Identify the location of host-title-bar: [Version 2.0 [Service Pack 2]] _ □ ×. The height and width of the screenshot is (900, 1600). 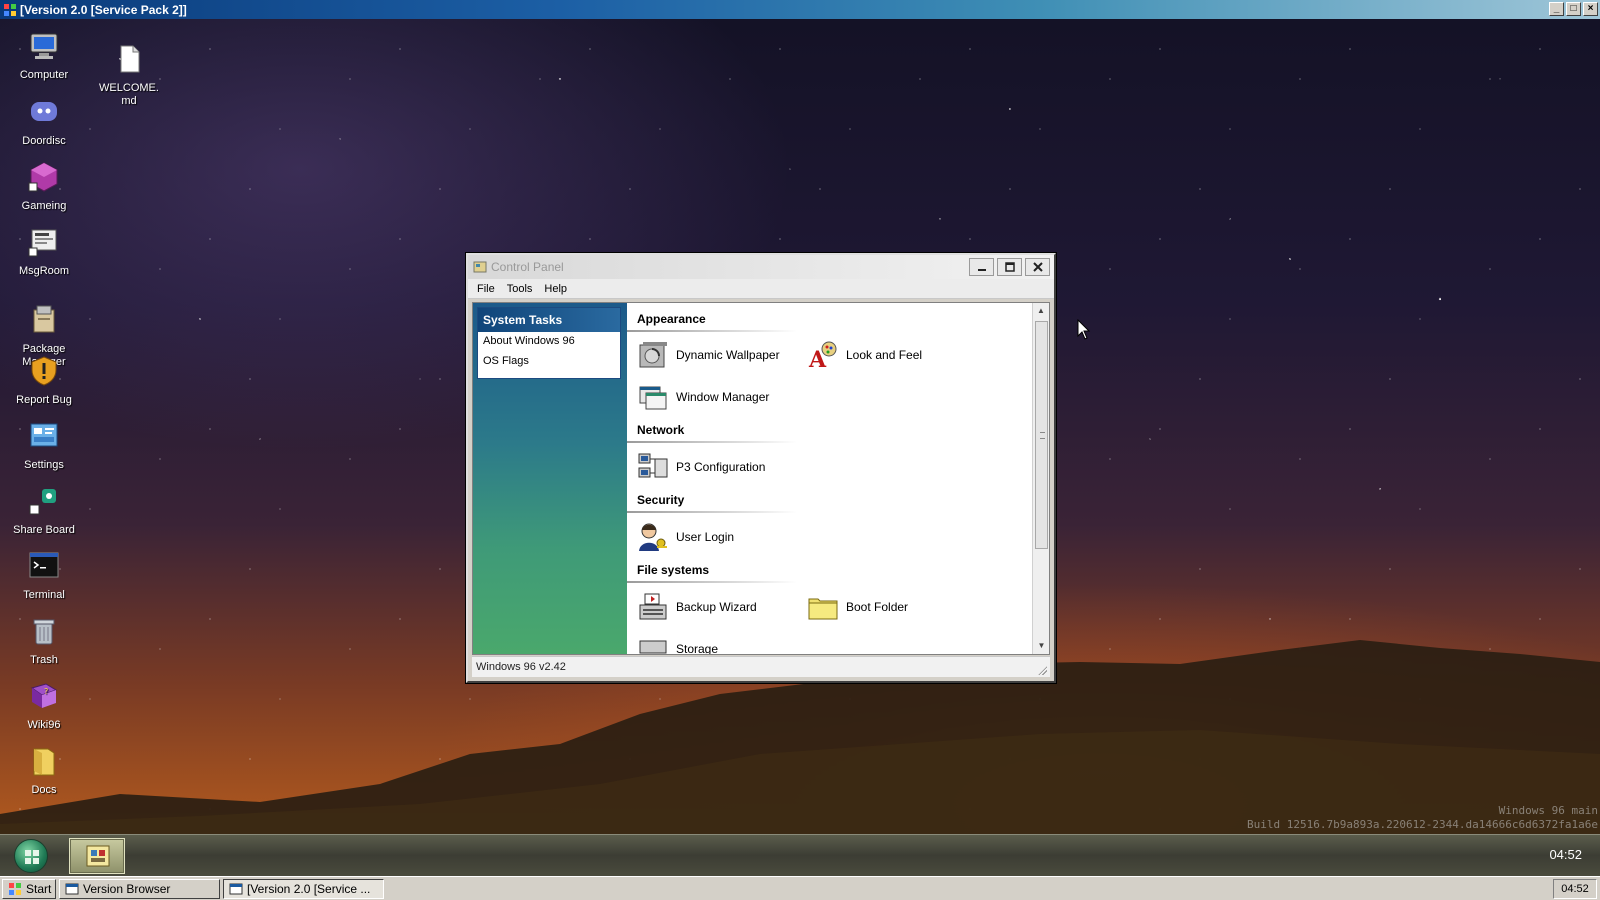
(800, 9).